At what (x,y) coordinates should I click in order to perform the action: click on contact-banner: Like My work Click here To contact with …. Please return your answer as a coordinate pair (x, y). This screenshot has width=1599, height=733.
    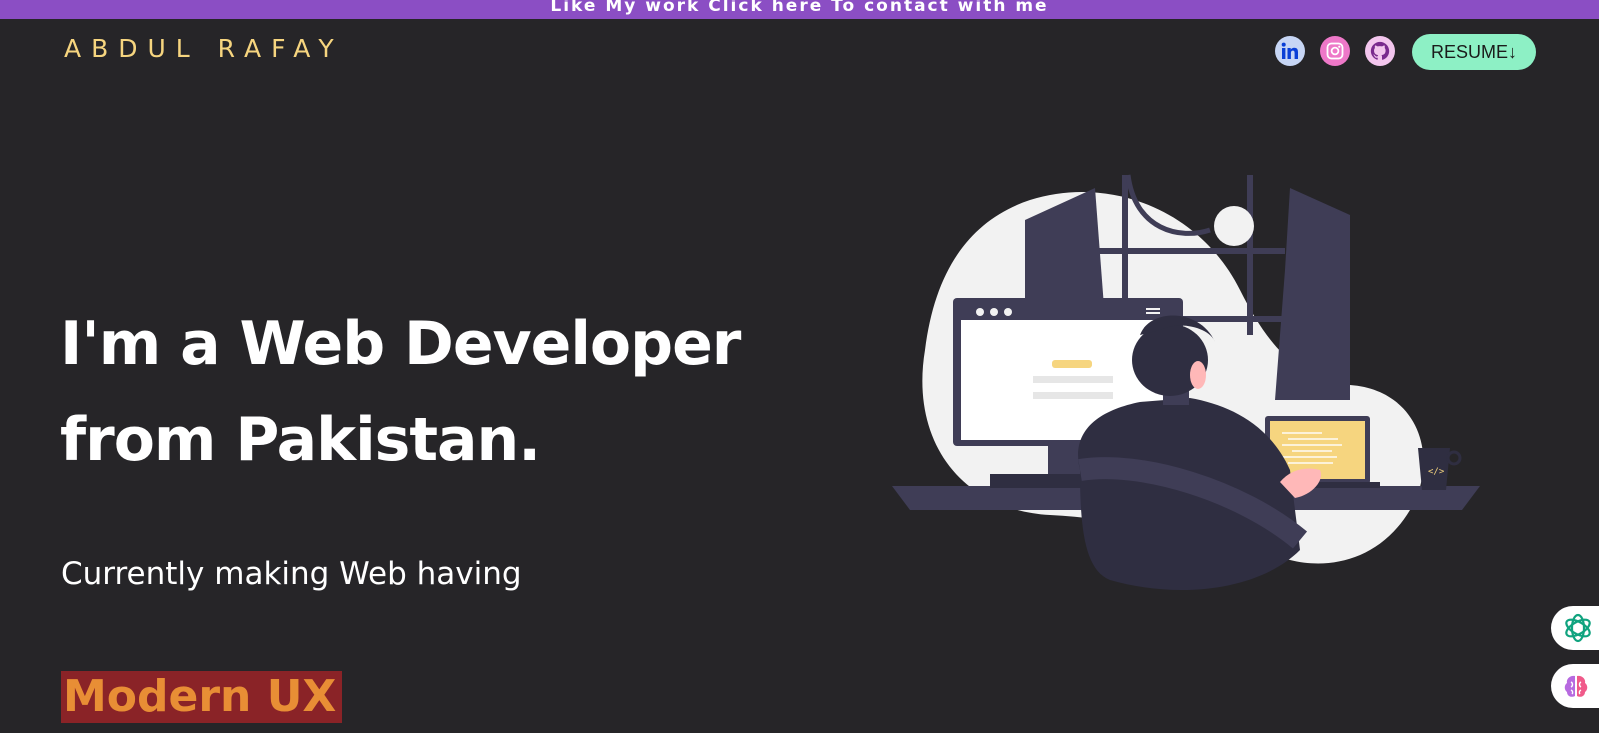
    Looking at the image, I should click on (799, 9).